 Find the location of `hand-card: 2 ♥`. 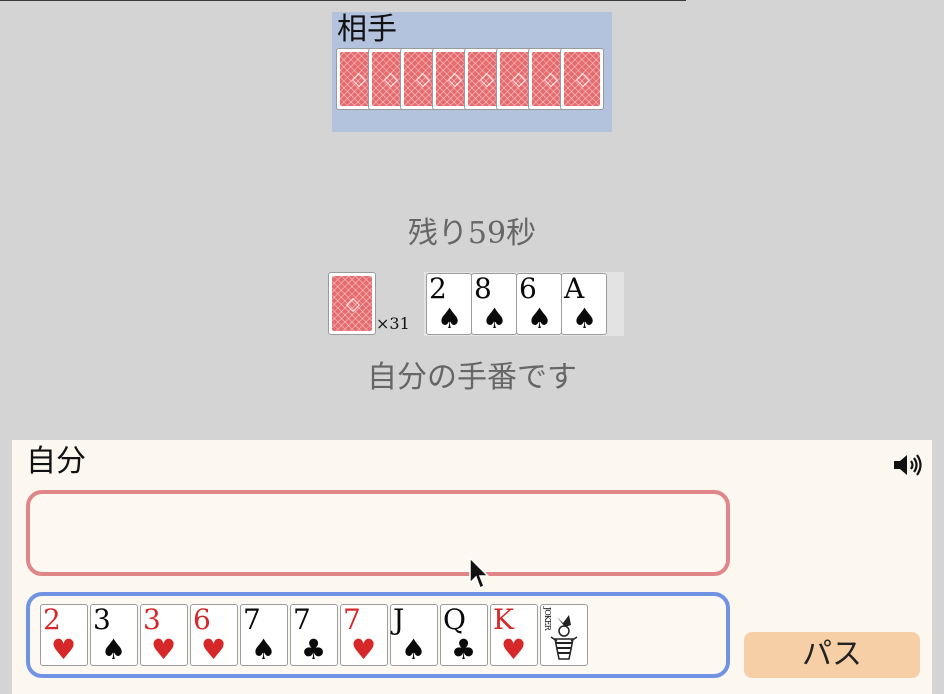

hand-card: 2 ♥ is located at coordinates (64, 634).